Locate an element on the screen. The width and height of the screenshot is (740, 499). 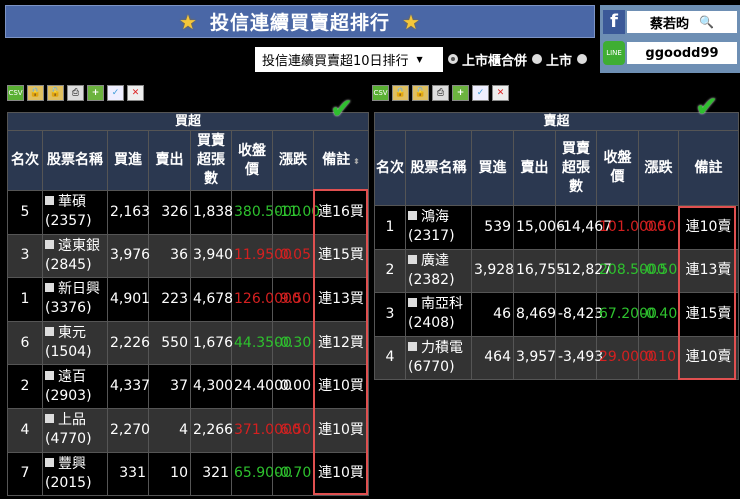
ranking-period-select: 投信連續買賣超10日排行 ▼ is located at coordinates (349, 59).